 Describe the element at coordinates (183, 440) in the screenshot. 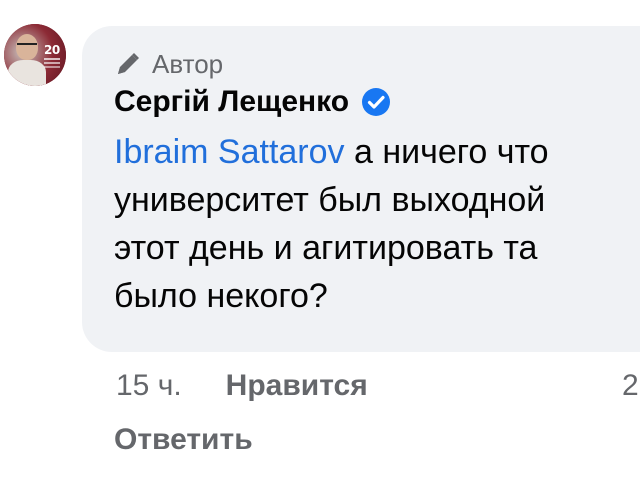

I see `reply-button: Ответить` at that location.